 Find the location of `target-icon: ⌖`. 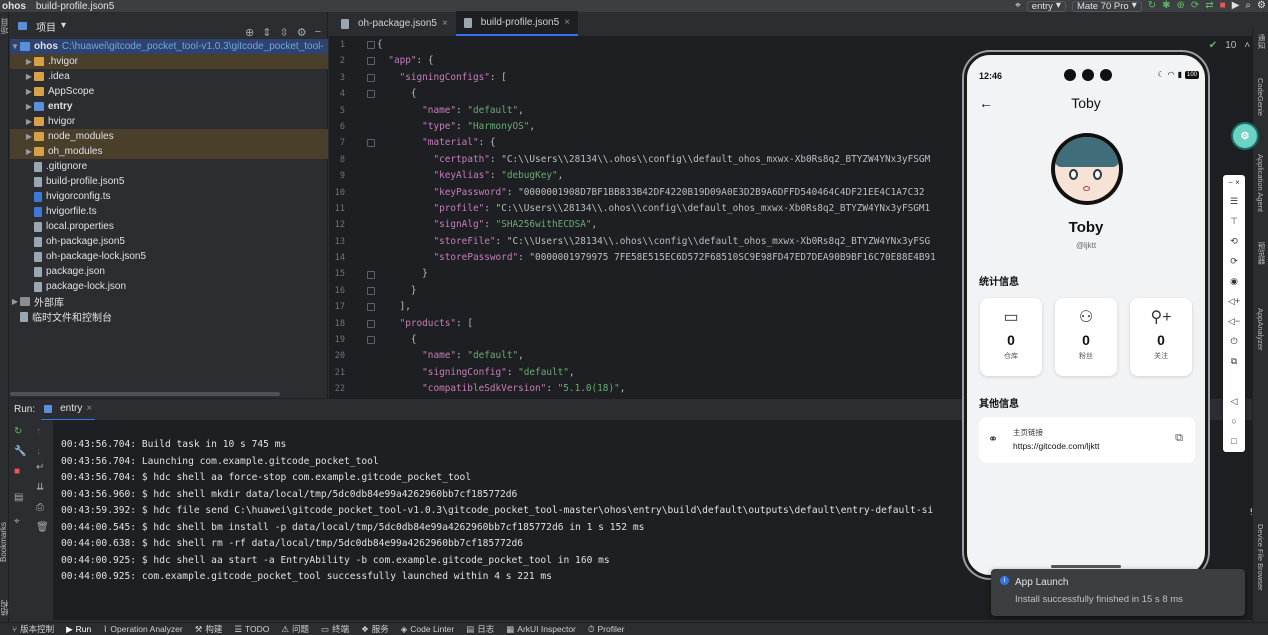

target-icon: ⌖ is located at coordinates (1018, 6).